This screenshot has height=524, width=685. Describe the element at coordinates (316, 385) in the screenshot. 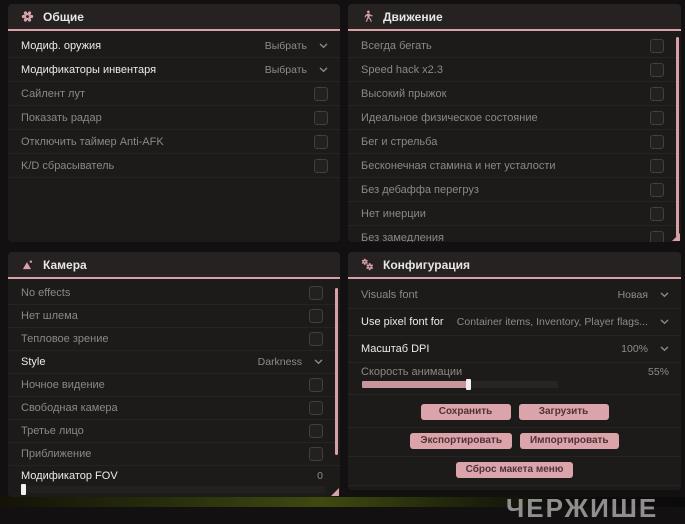

I see `night-vision-checkbox` at that location.